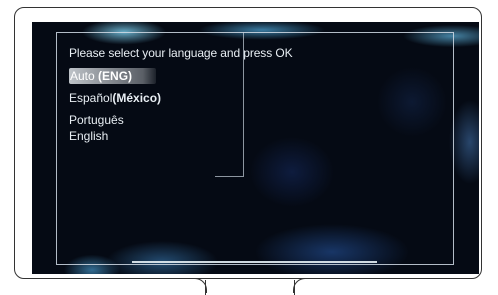 The image size is (498, 295). Describe the element at coordinates (254, 262) in the screenshot. I see `bottom-glow` at that location.